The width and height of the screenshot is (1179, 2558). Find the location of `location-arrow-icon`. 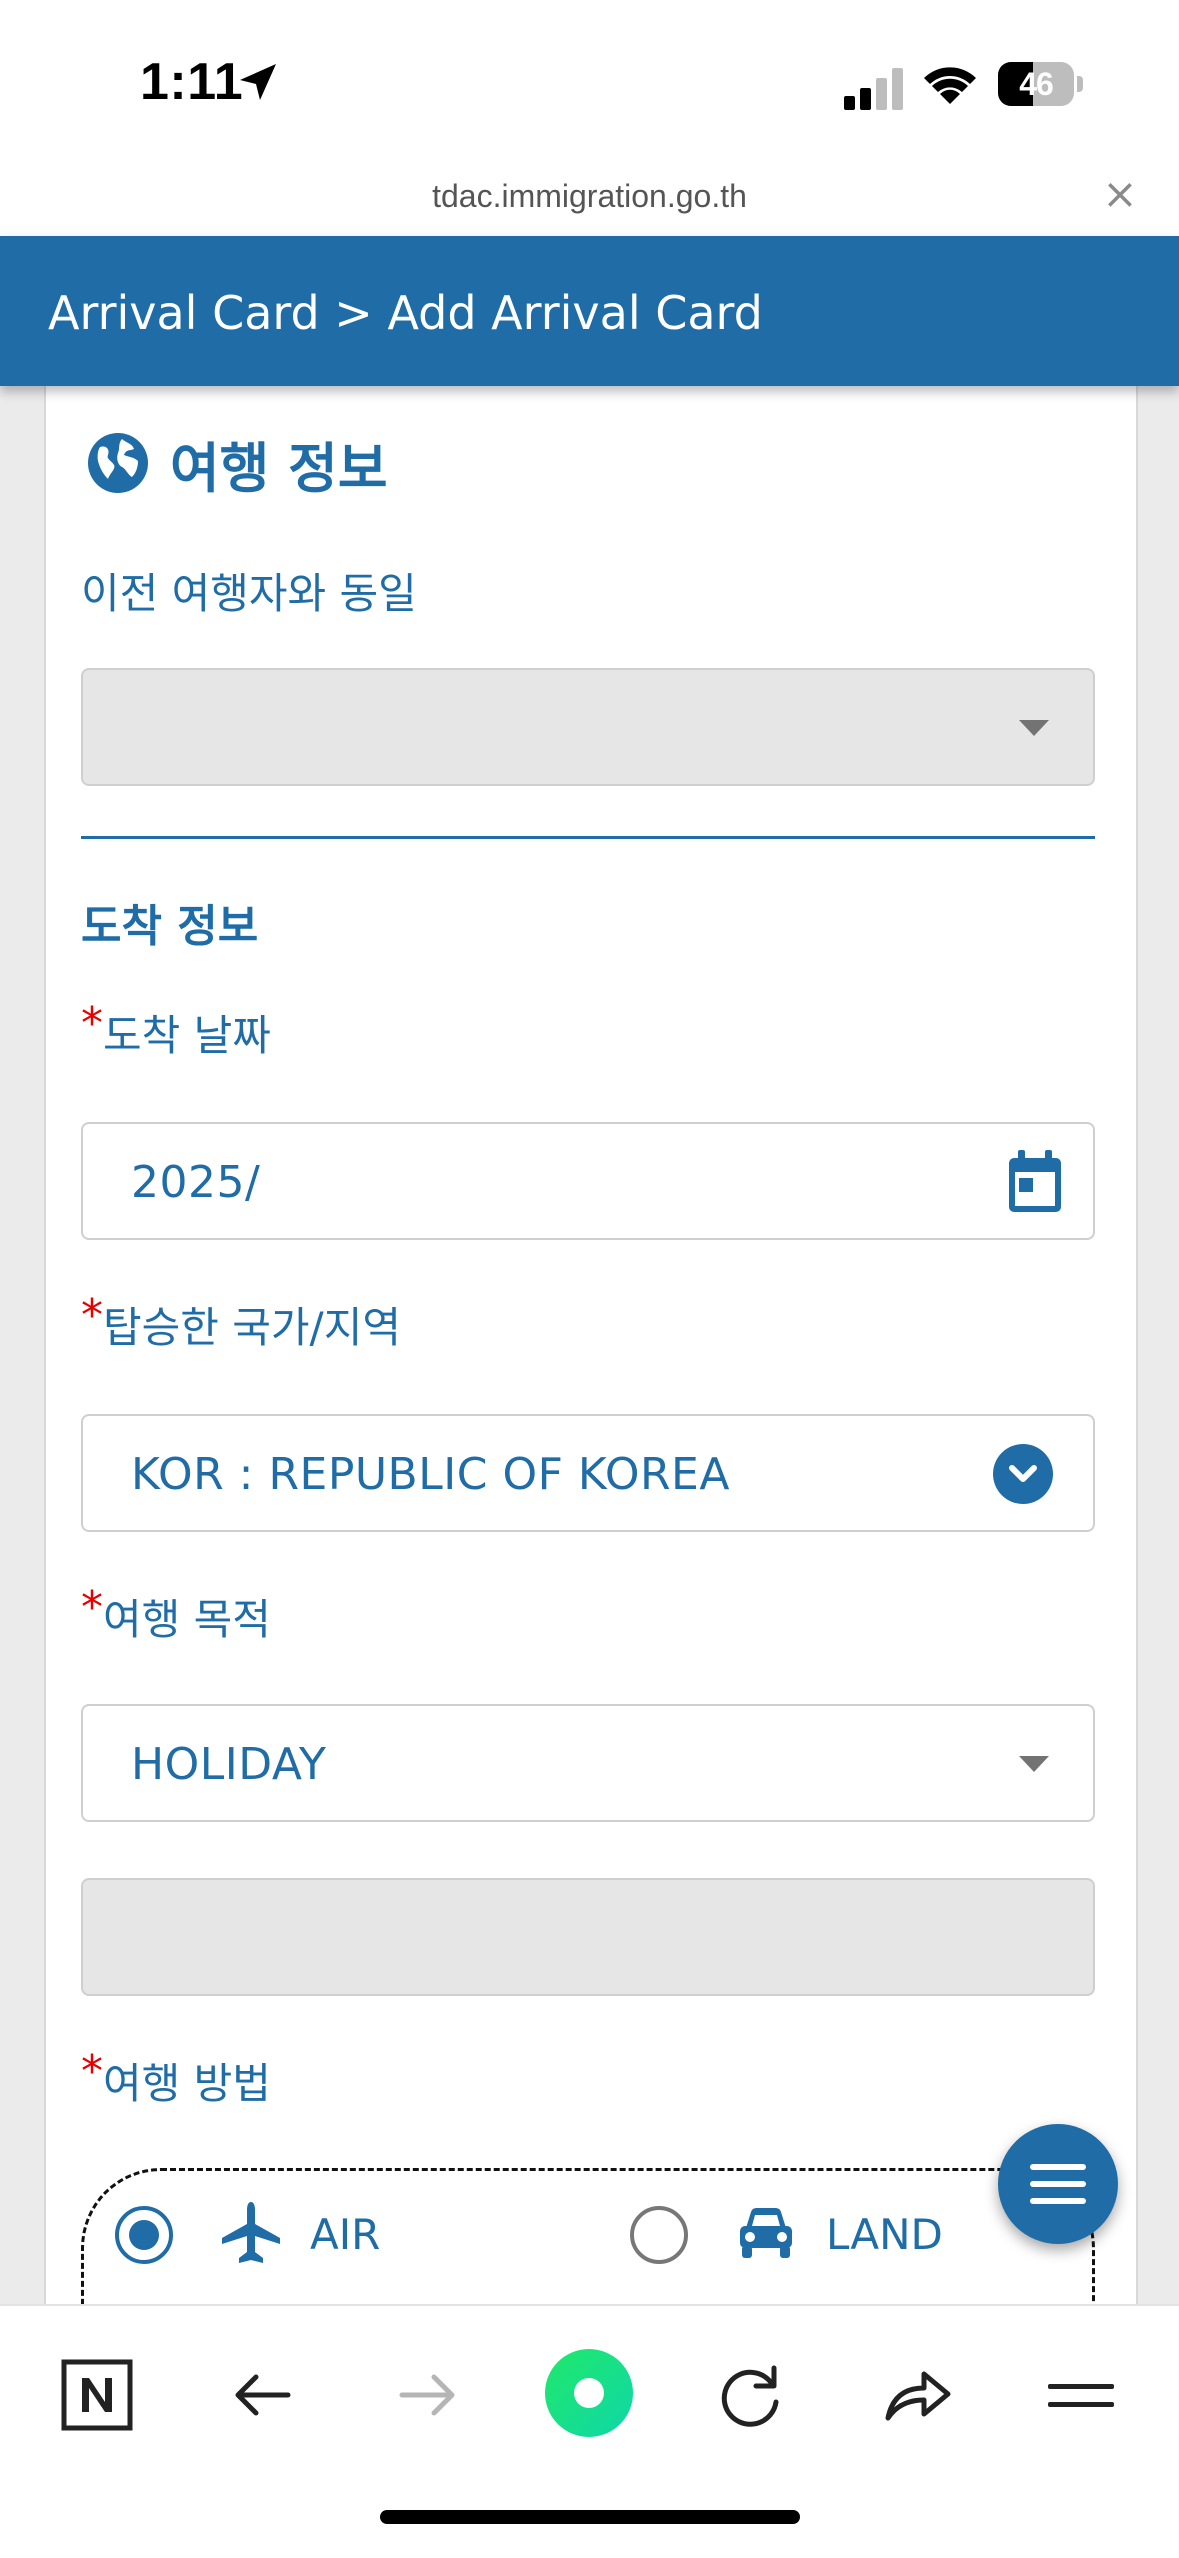

location-arrow-icon is located at coordinates (258, 82).